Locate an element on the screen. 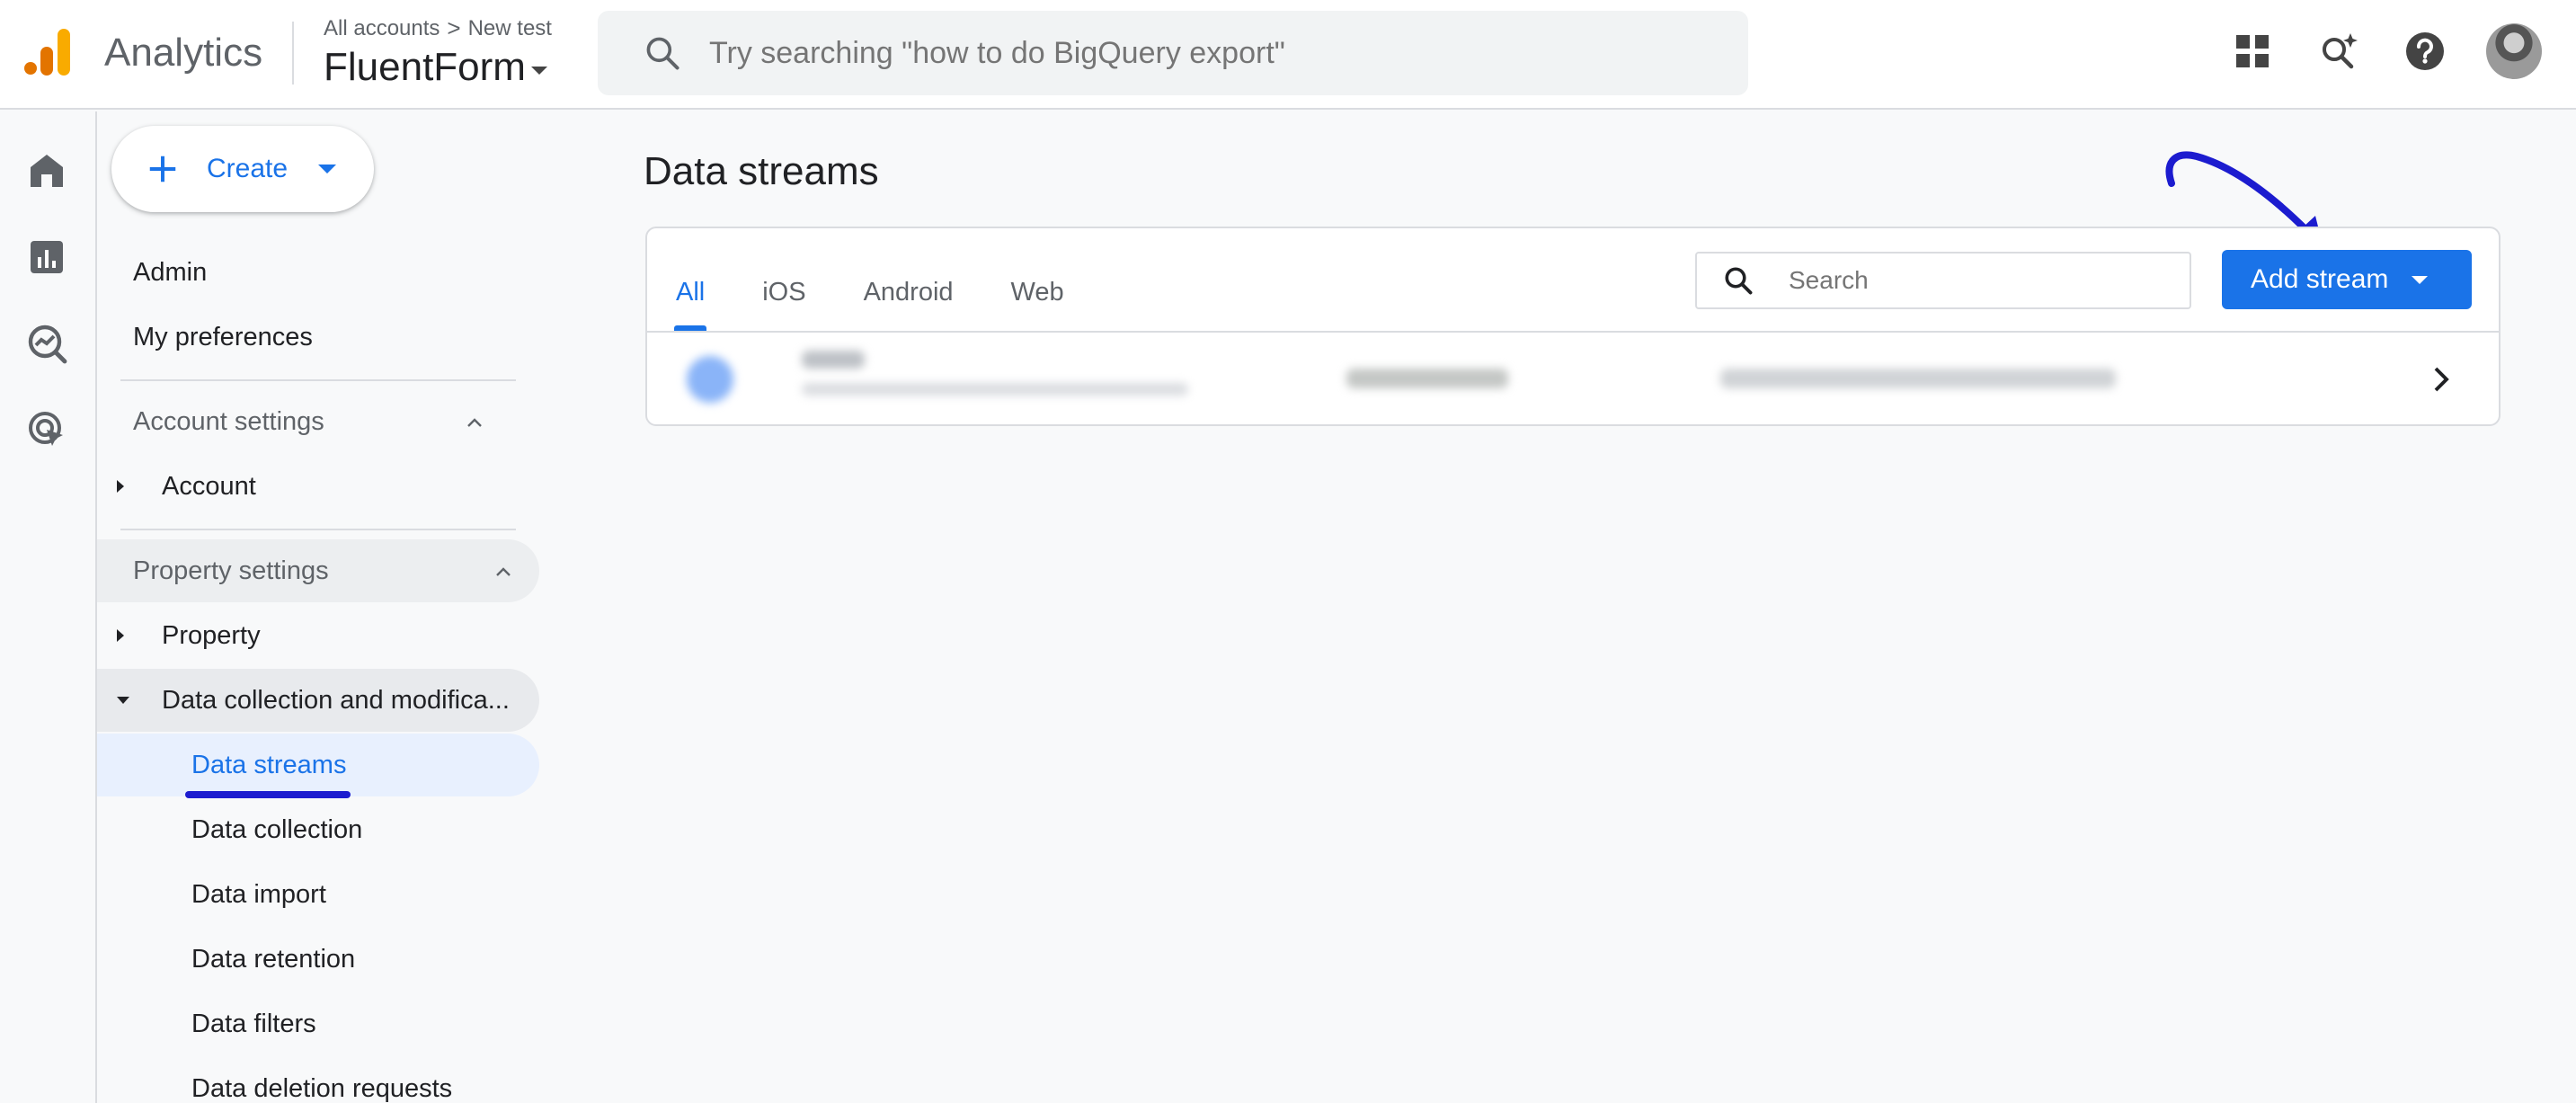  home-icon is located at coordinates (46, 170).